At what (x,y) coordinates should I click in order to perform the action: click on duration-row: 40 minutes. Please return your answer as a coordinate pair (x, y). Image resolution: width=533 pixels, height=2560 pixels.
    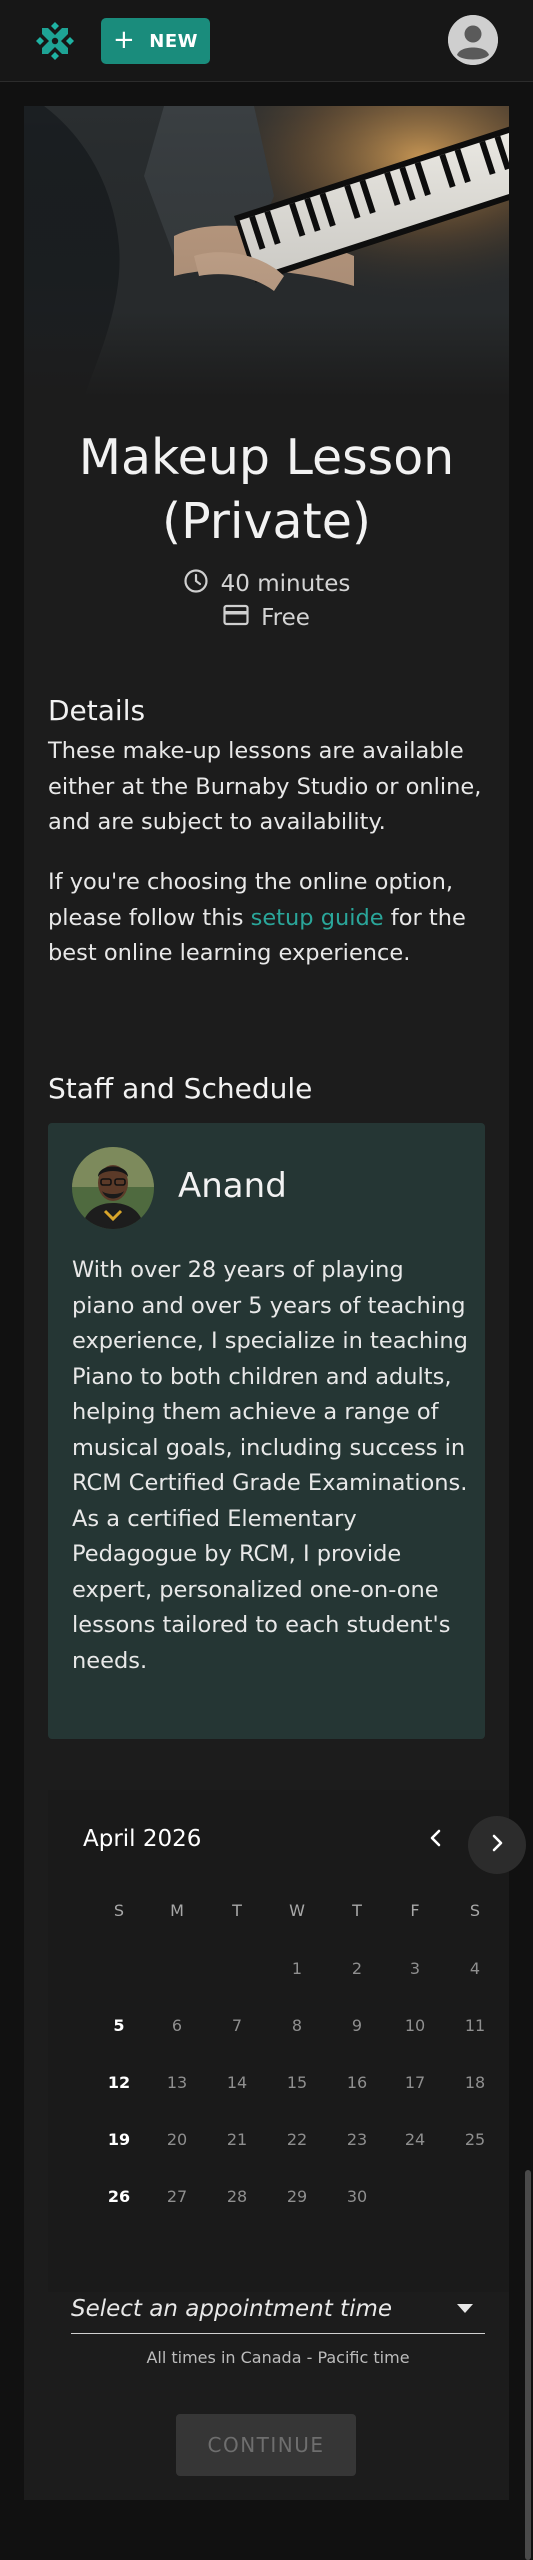
    Looking at the image, I should click on (266, 584).